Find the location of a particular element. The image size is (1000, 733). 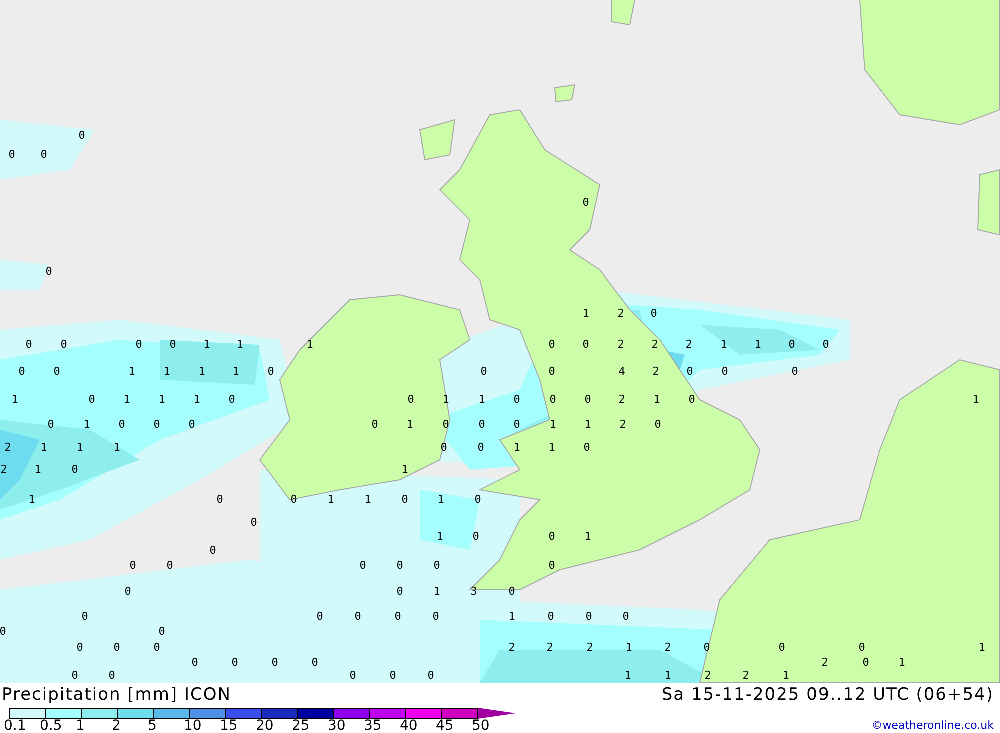

legend-label: 15 is located at coordinates (229, 726).